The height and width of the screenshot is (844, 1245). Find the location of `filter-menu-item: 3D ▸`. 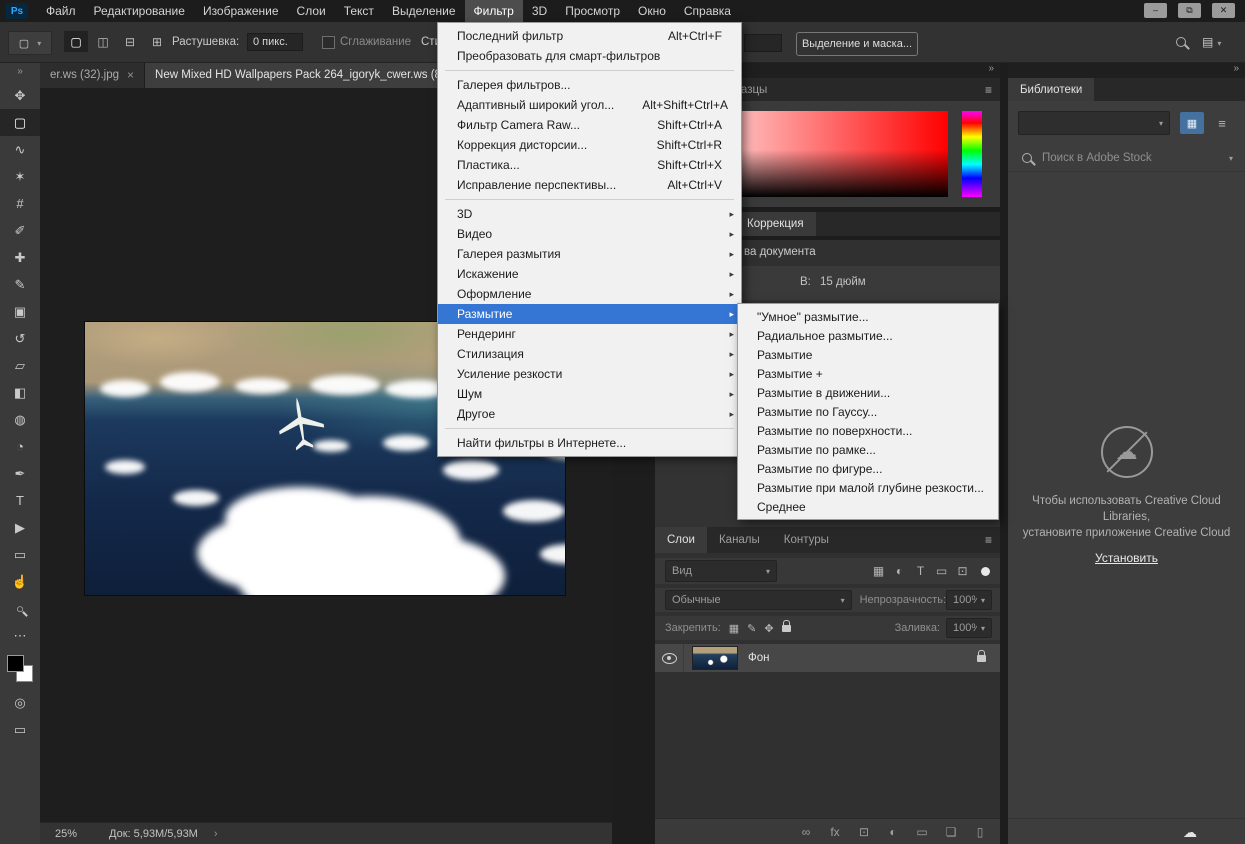

filter-menu-item: 3D ▸ is located at coordinates (589, 214).